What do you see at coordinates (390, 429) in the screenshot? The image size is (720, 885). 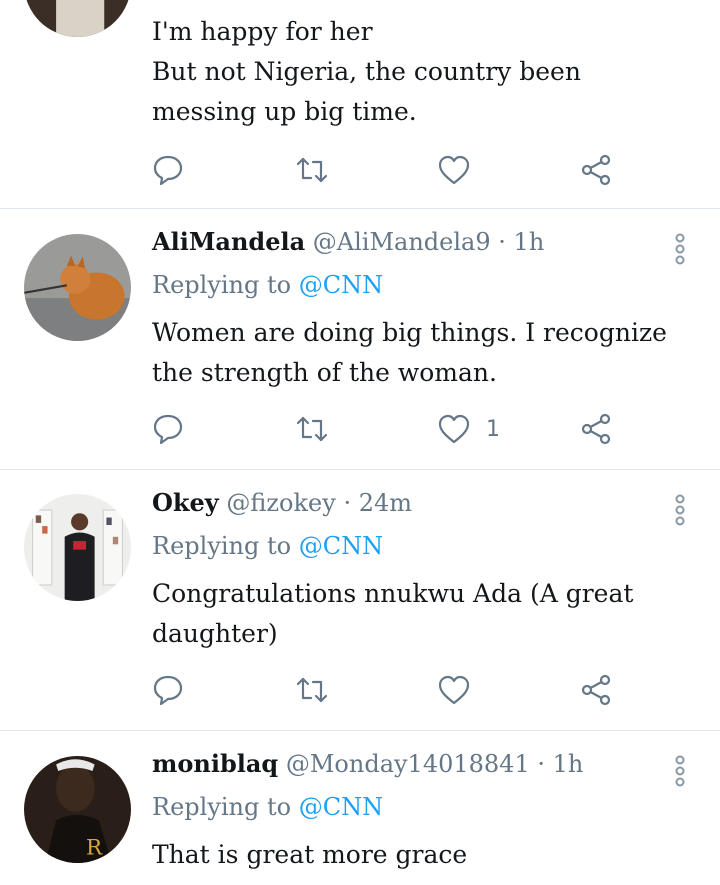 I see `tweet-actions: 1` at bounding box center [390, 429].